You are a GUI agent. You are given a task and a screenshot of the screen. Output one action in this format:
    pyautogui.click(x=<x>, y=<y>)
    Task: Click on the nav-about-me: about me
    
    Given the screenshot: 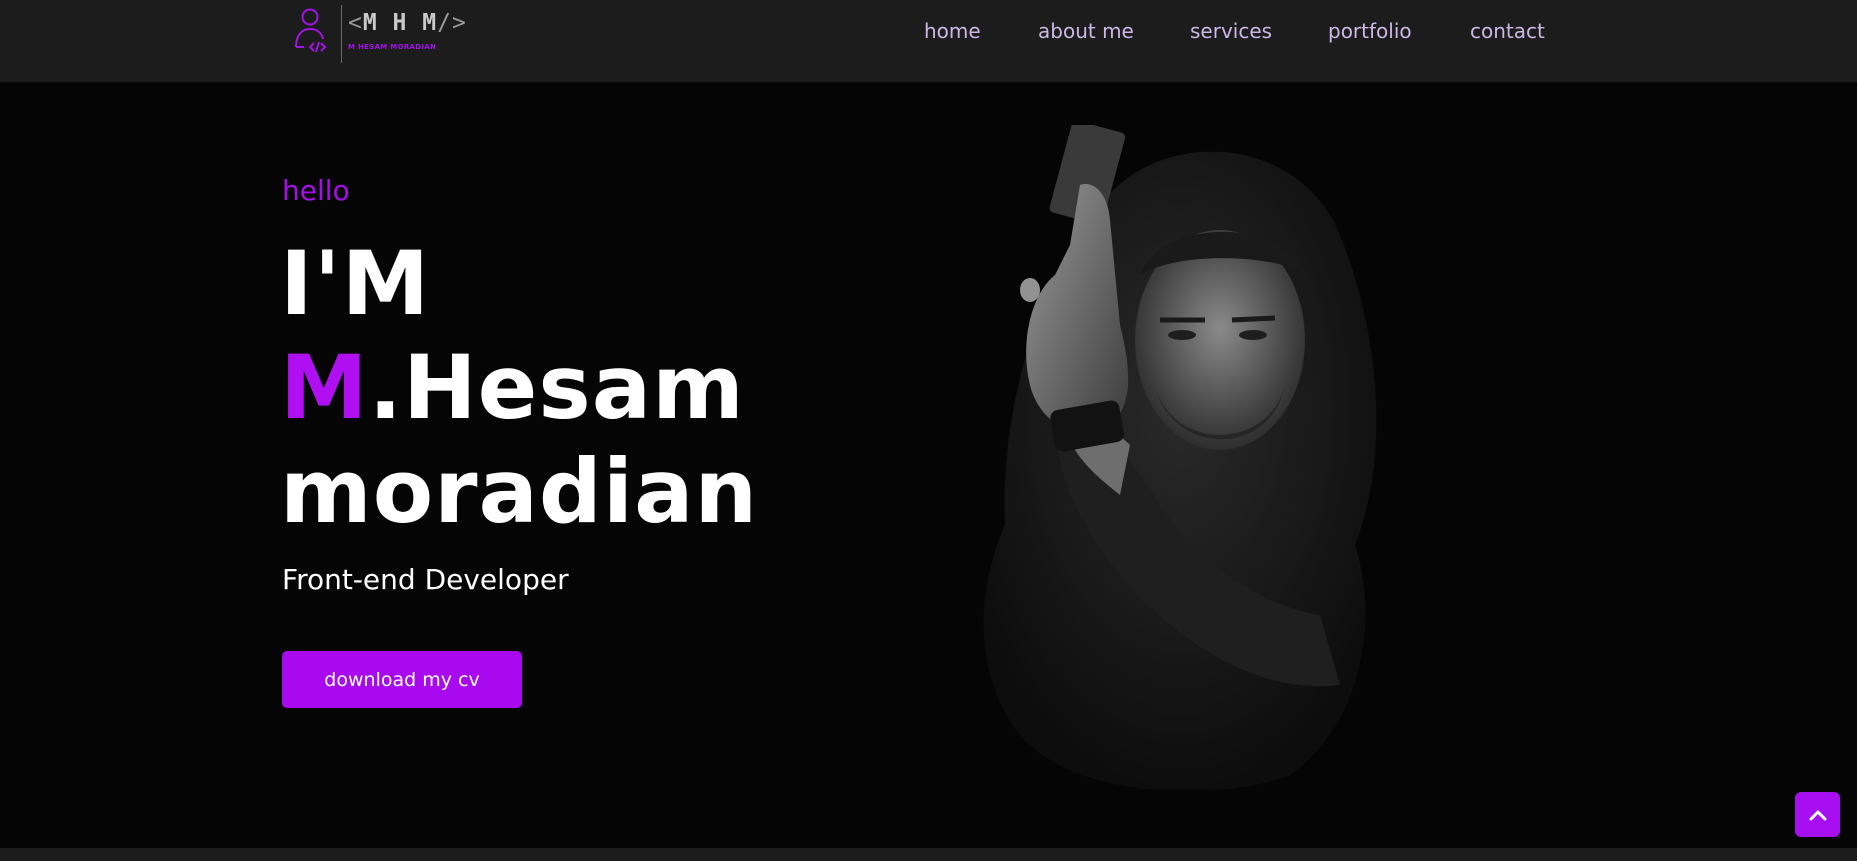 What is the action you would take?
    pyautogui.click(x=1086, y=31)
    